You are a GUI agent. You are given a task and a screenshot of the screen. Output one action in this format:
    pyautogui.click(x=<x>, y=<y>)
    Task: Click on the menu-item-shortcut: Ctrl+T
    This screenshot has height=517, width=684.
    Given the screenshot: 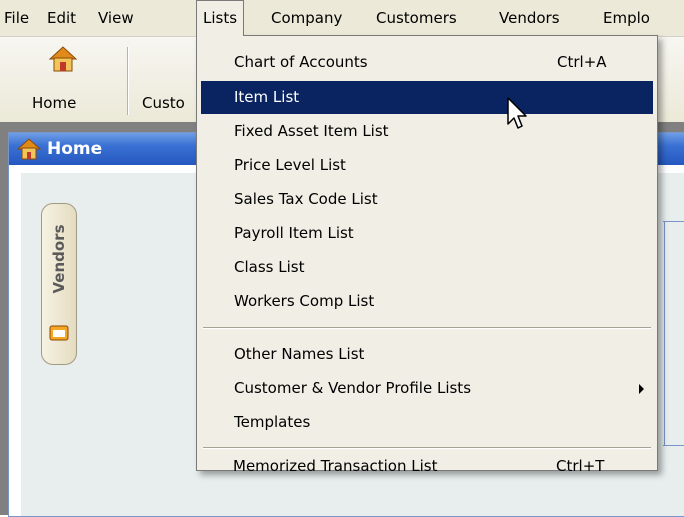 What is the action you would take?
    pyautogui.click(x=580, y=466)
    